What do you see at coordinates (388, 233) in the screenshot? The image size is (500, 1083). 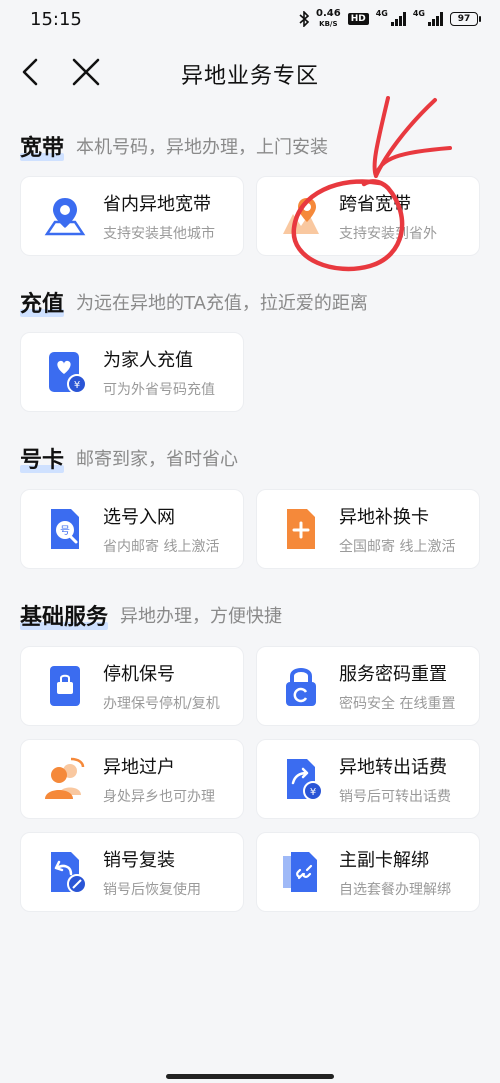 I see `card-desc: 支持安装到省外` at bounding box center [388, 233].